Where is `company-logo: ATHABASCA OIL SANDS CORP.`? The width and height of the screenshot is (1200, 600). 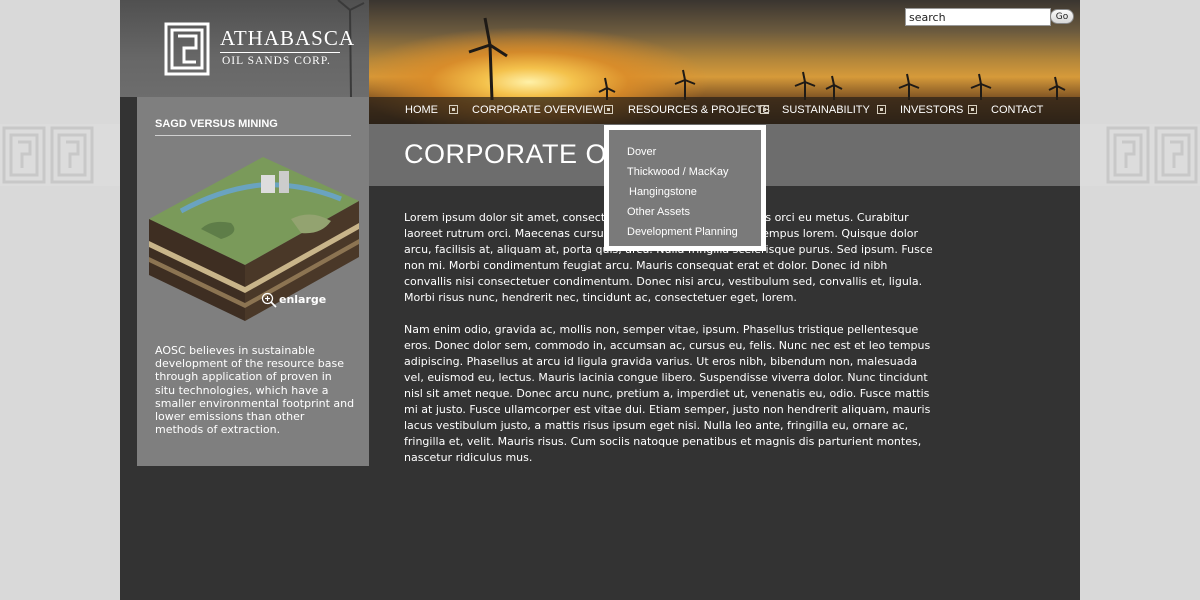
company-logo: ATHABASCA OIL SANDS CORP. is located at coordinates (259, 49).